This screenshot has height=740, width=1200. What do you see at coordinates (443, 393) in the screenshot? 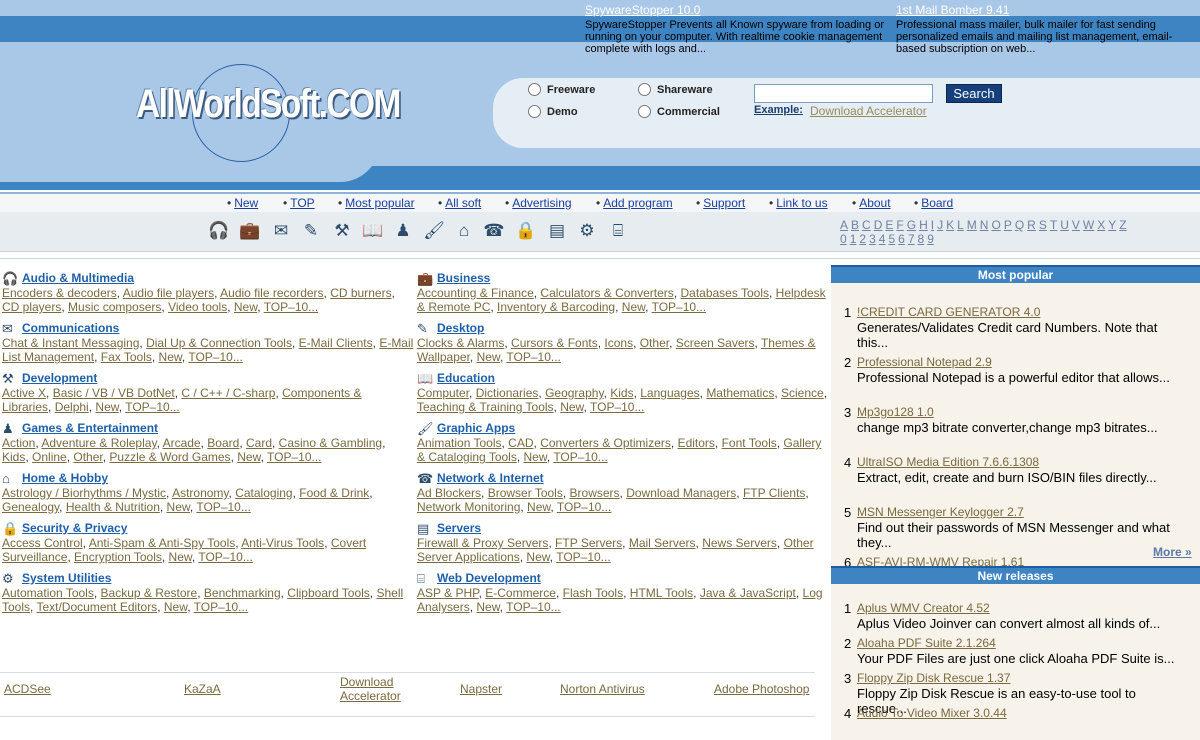
I see `subcategory-link: Computer` at bounding box center [443, 393].